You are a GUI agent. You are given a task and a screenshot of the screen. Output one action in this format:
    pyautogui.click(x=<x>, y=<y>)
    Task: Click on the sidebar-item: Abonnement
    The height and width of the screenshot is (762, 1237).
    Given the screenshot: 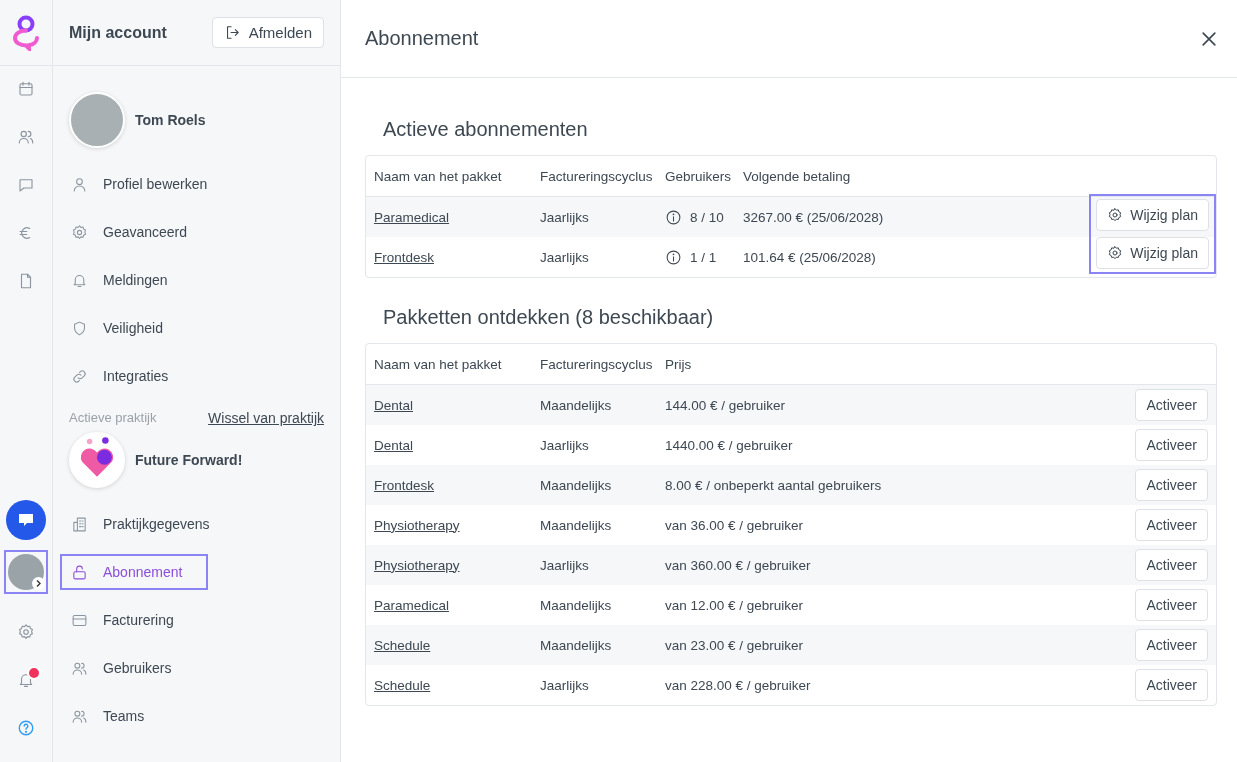 What is the action you would take?
    pyautogui.click(x=134, y=572)
    